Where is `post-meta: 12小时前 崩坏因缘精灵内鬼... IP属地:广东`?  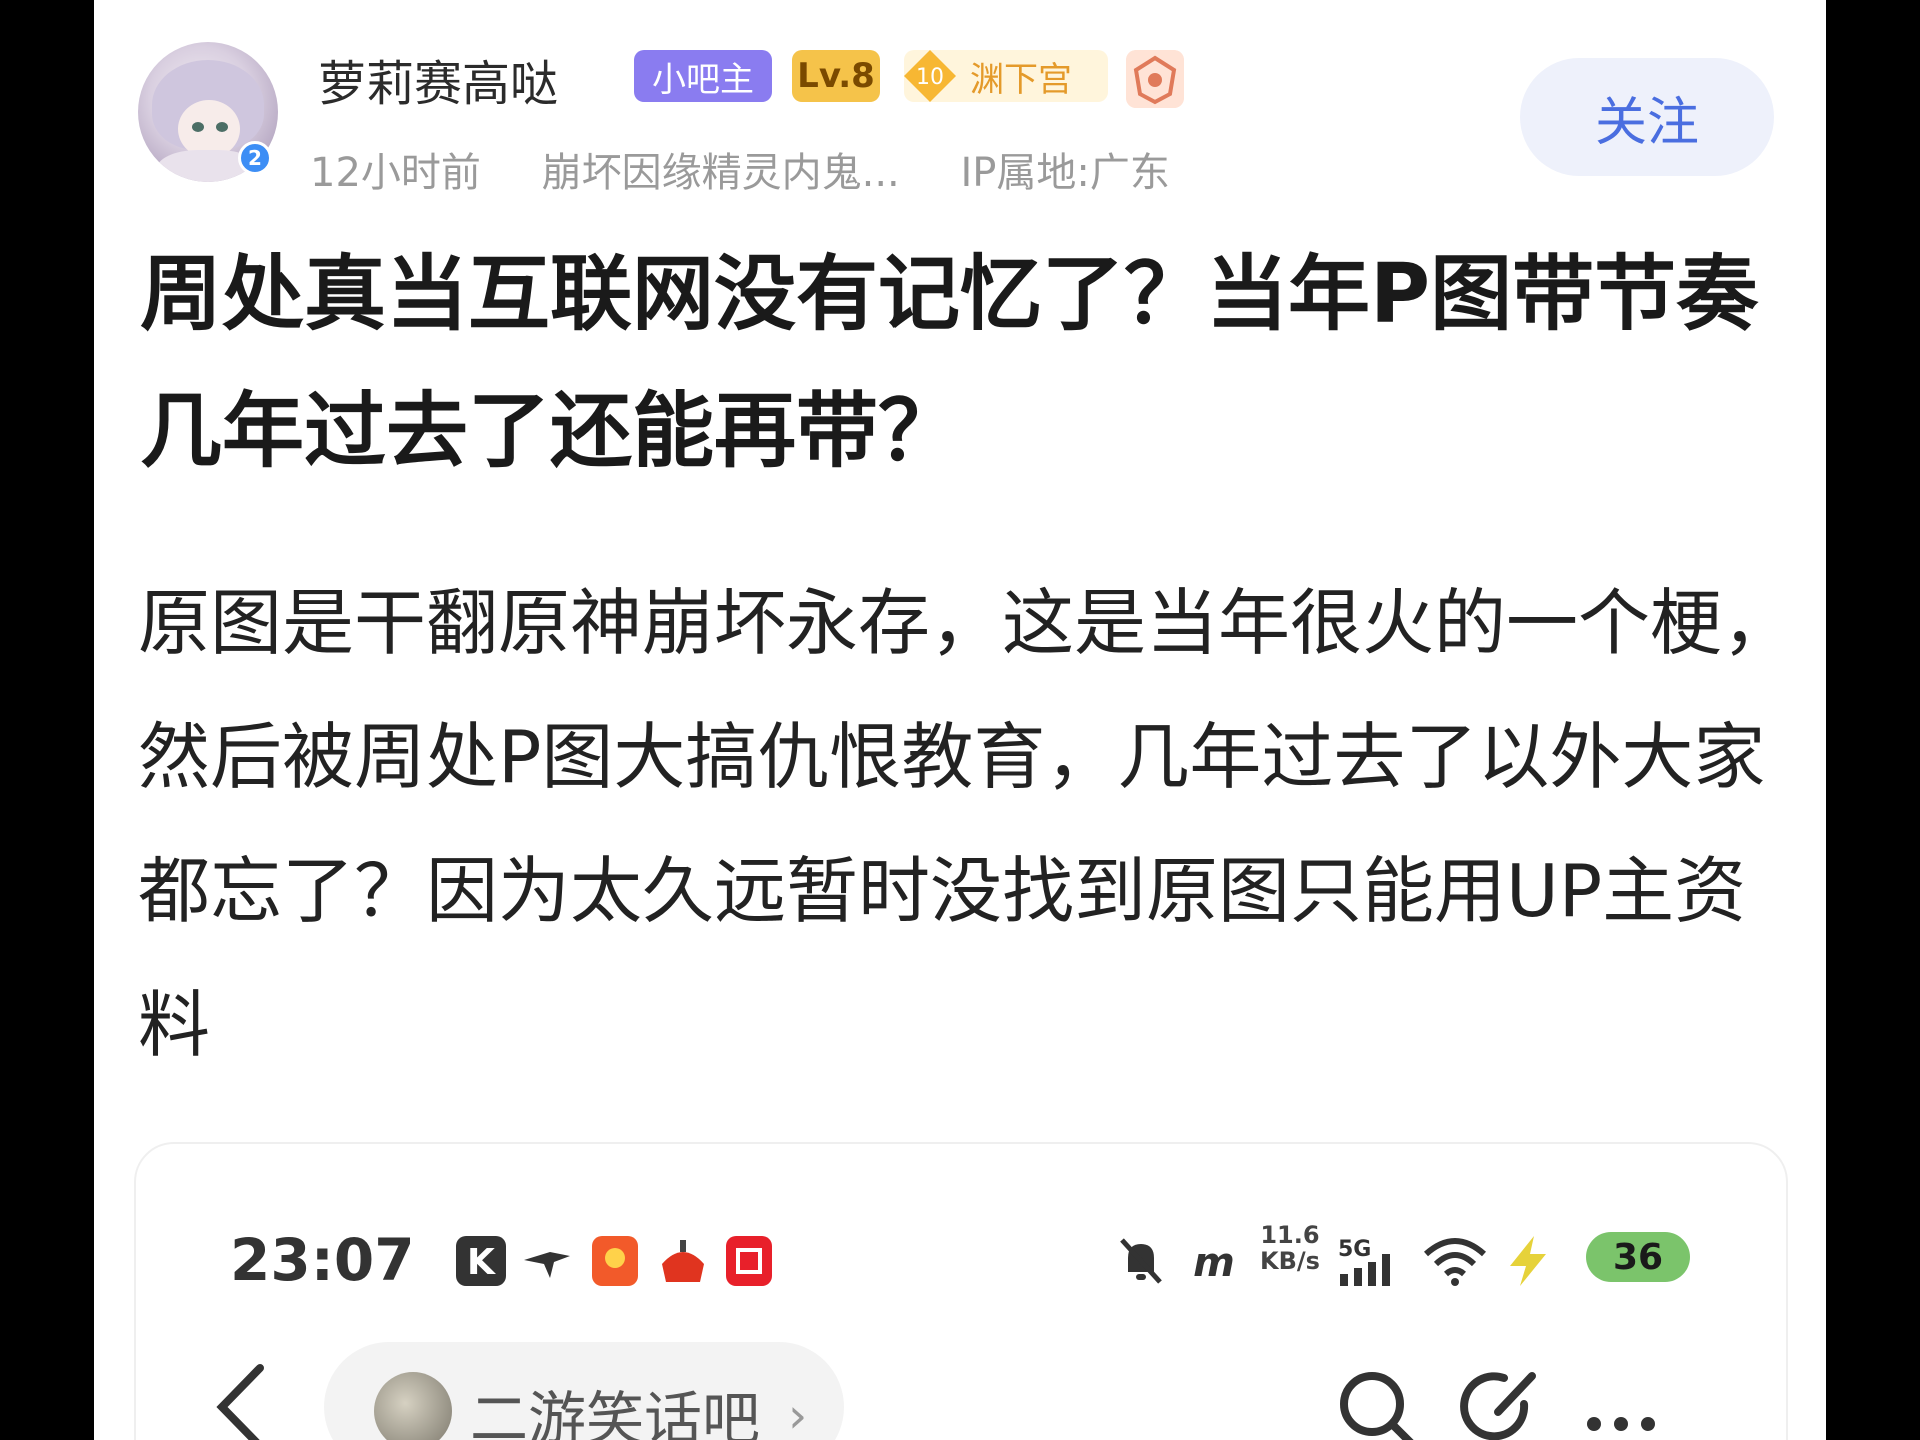 post-meta: 12小时前 崩坏因缘精灵内鬼... IP属地:广东 is located at coordinates (740, 169).